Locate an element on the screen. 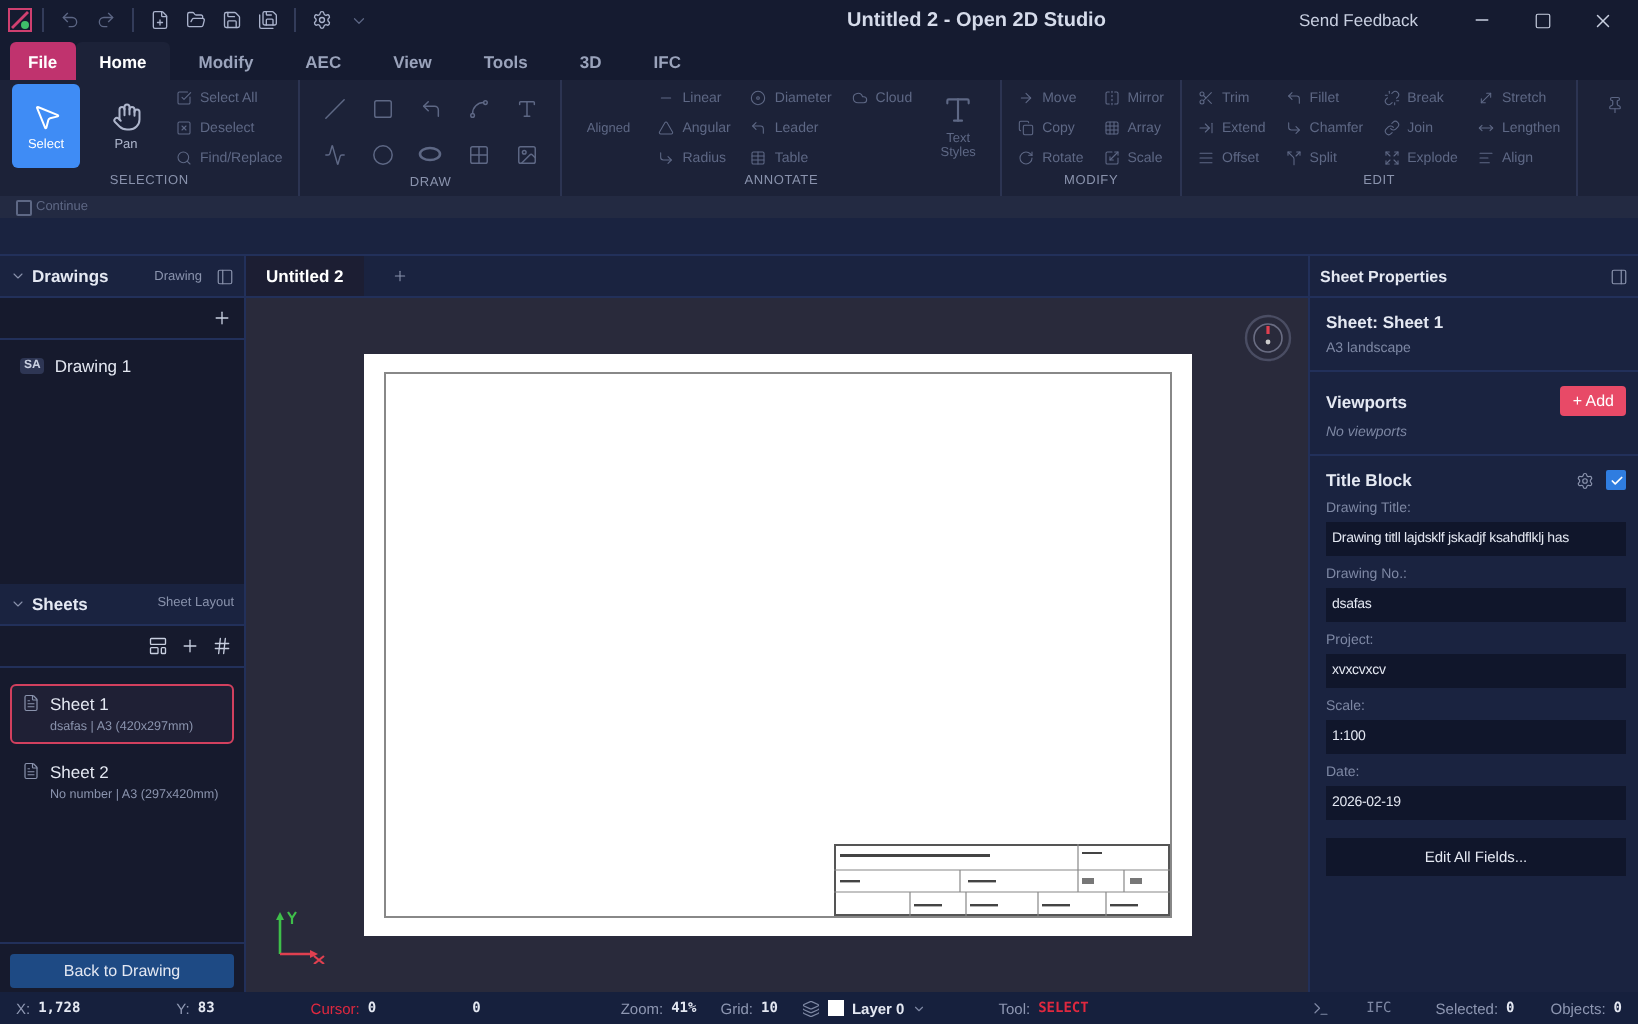  diameter-icon is located at coordinates (758, 98).